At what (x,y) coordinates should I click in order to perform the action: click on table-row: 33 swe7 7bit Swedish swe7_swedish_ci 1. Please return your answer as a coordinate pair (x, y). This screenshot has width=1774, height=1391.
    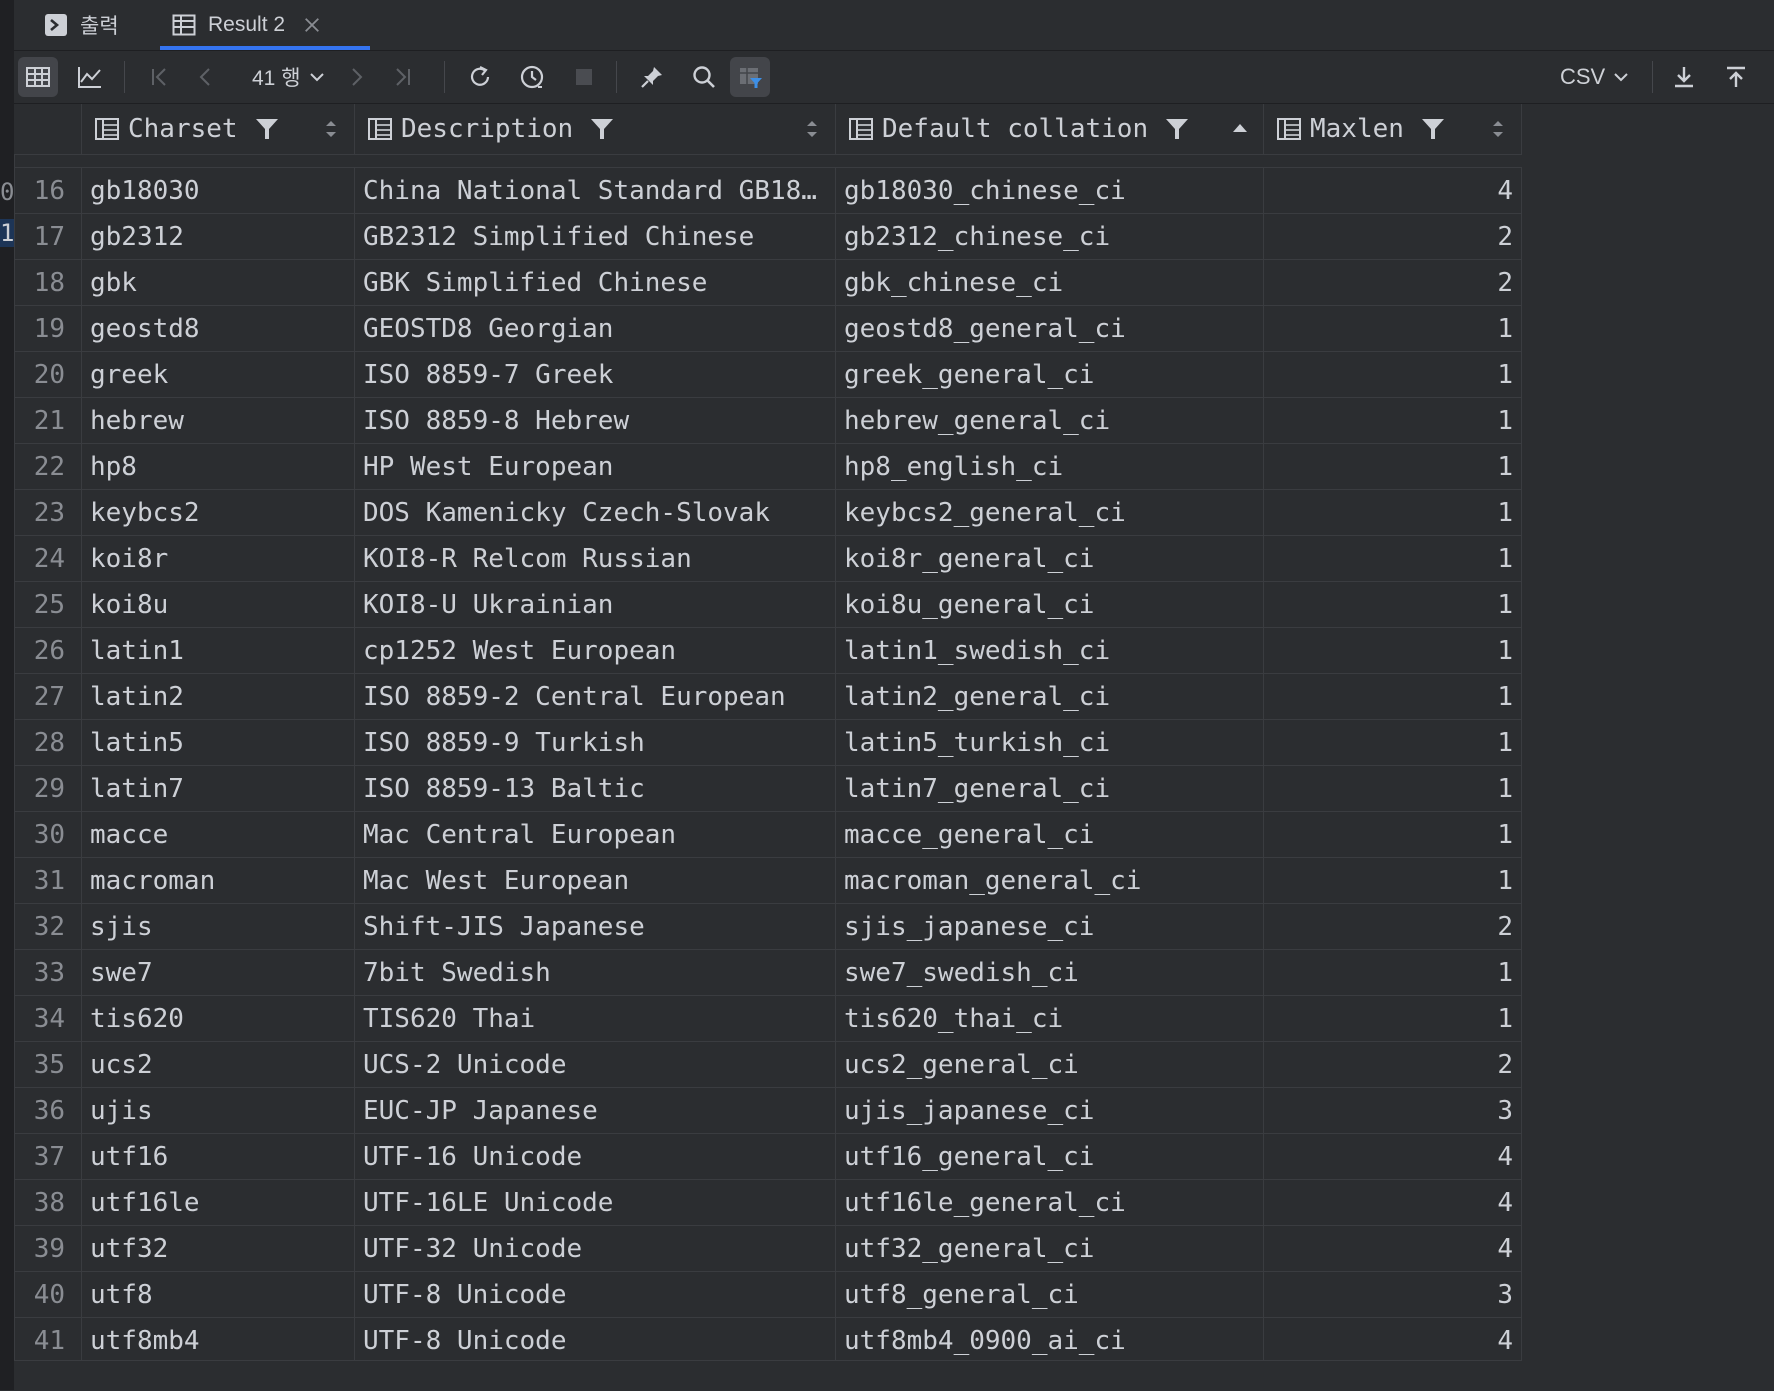
    Looking at the image, I should click on (768, 973).